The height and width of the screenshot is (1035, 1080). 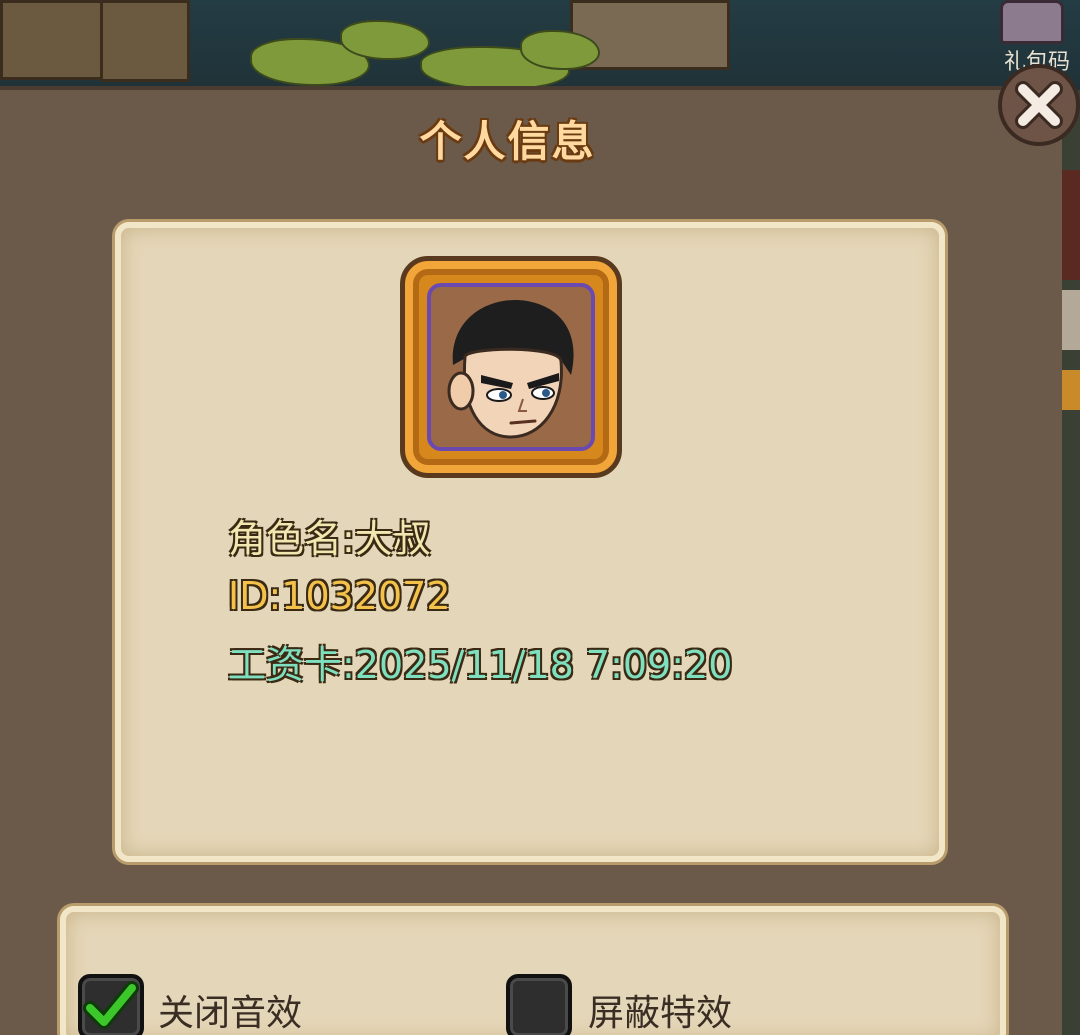 I want to click on close-button, so click(x=1039, y=105).